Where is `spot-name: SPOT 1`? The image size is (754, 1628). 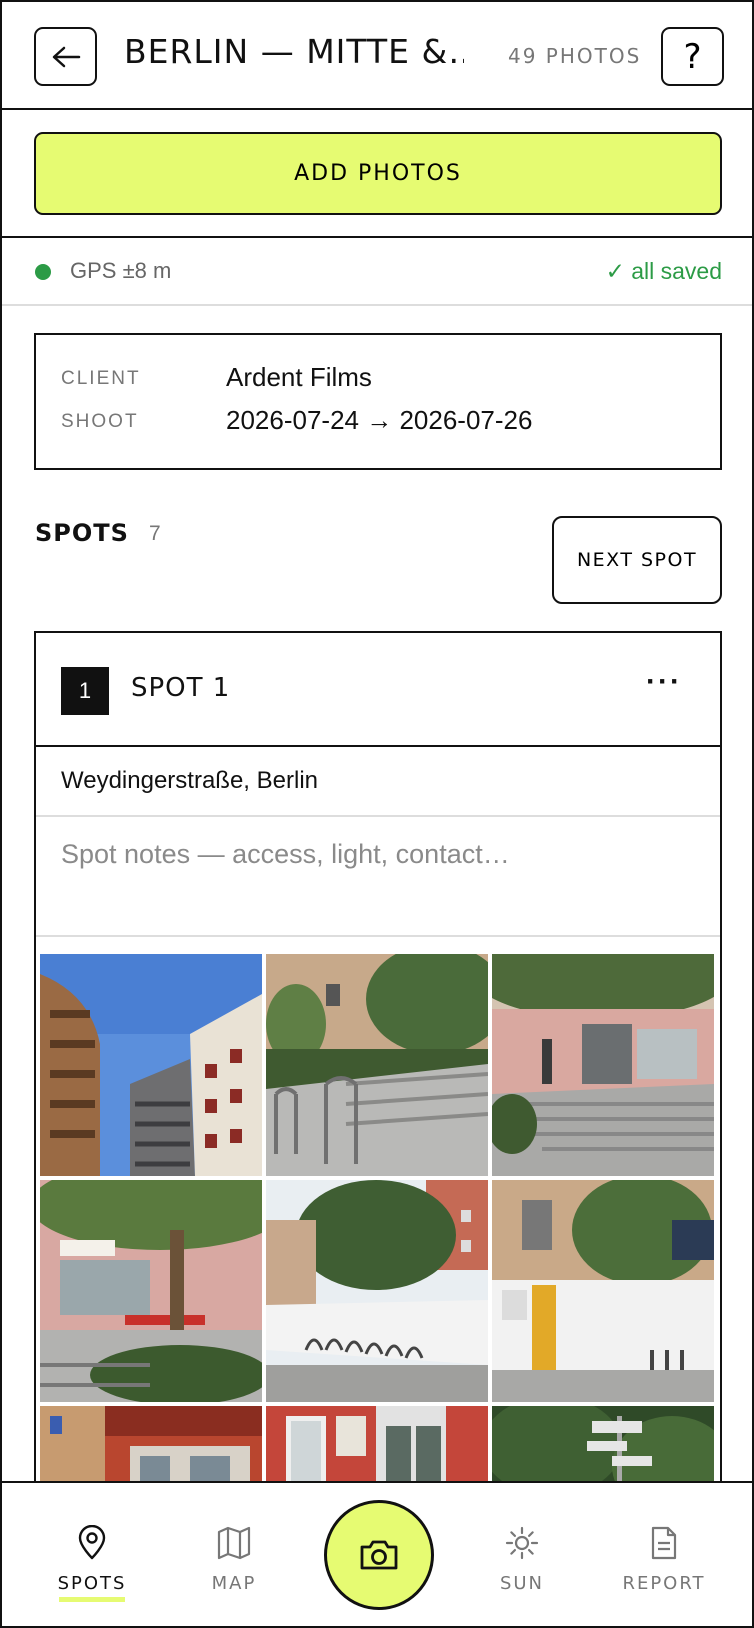
spot-name: SPOT 1 is located at coordinates (180, 688).